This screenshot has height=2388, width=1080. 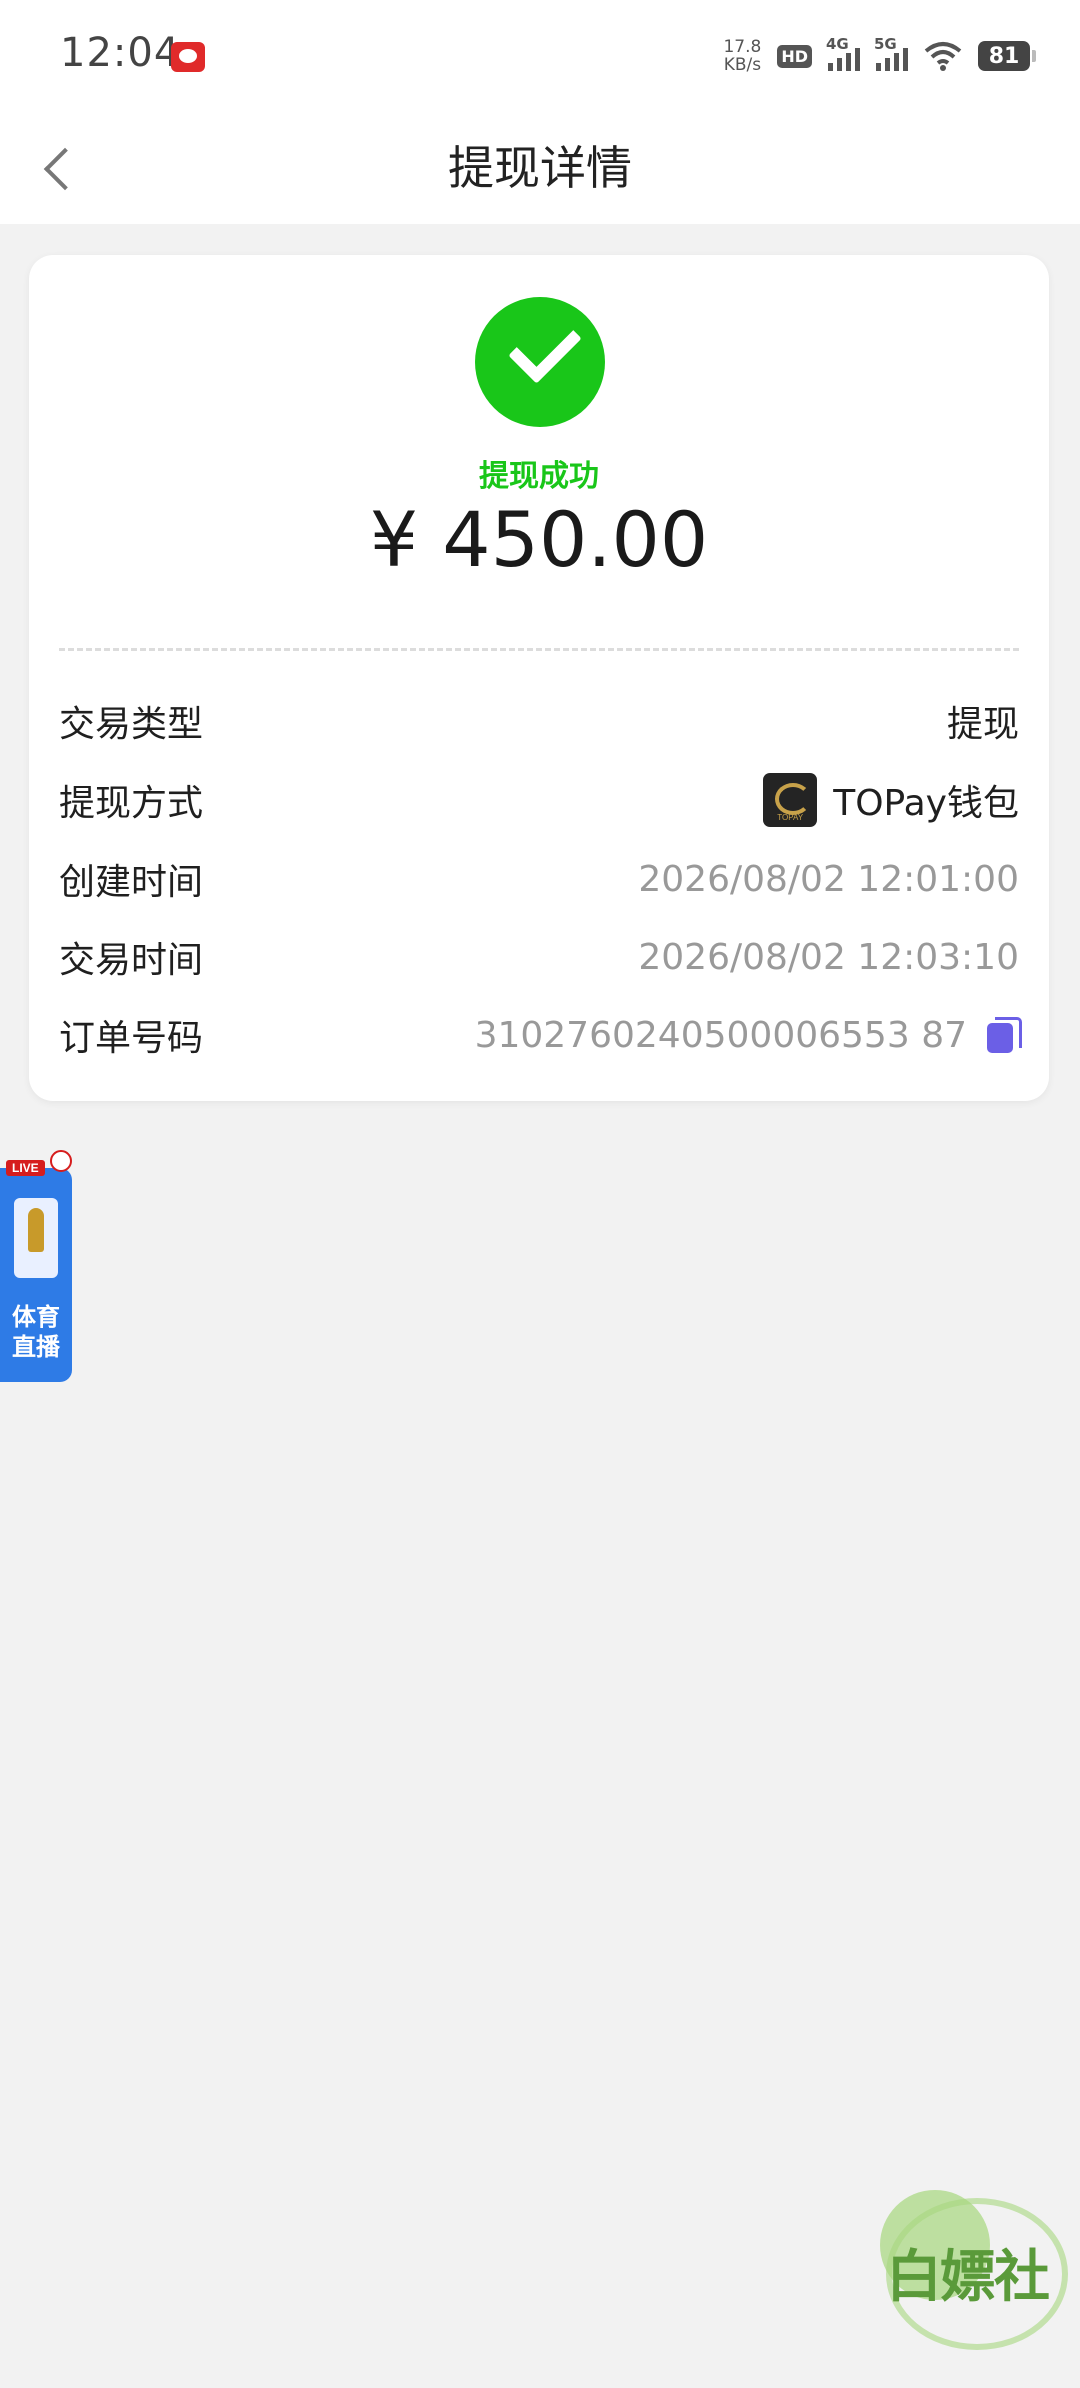 I want to click on detail-value: 提现, so click(x=982, y=724).